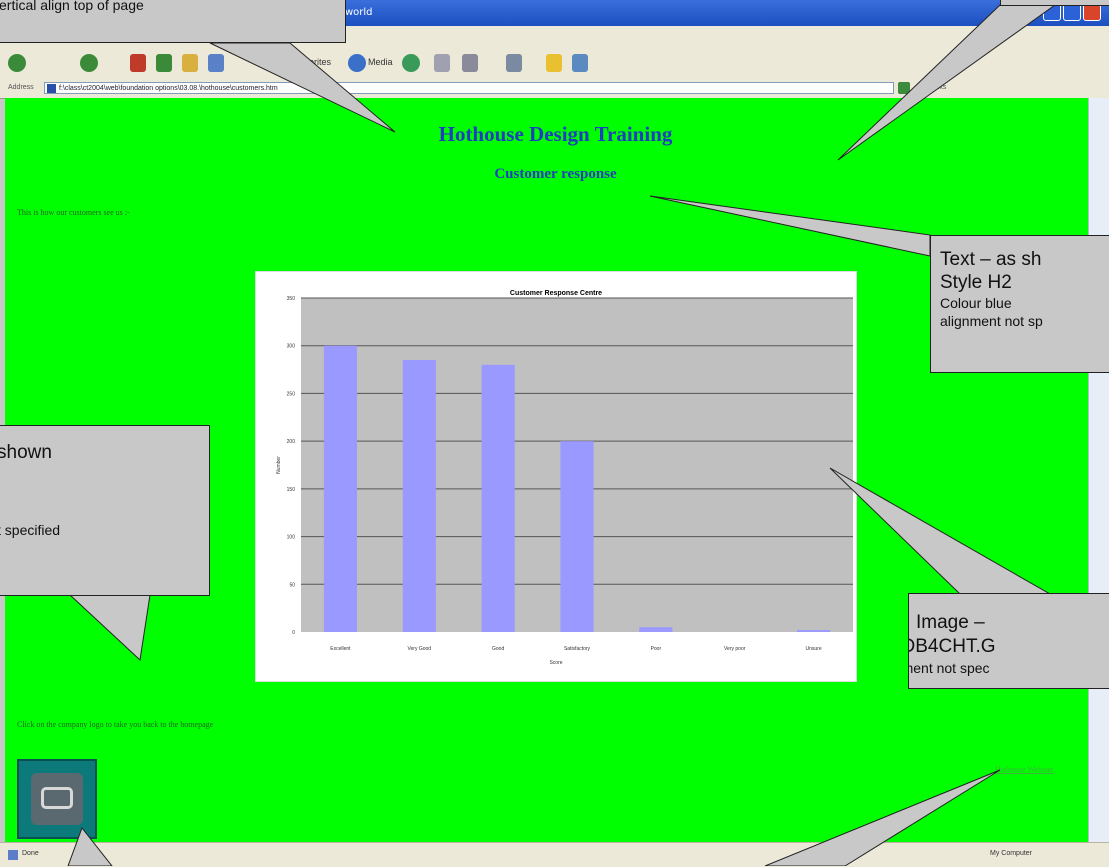 Image resolution: width=1109 pixels, height=867 pixels. What do you see at coordinates (735, 649) in the screenshot?
I see `chart-xtick-label: Very poor` at bounding box center [735, 649].